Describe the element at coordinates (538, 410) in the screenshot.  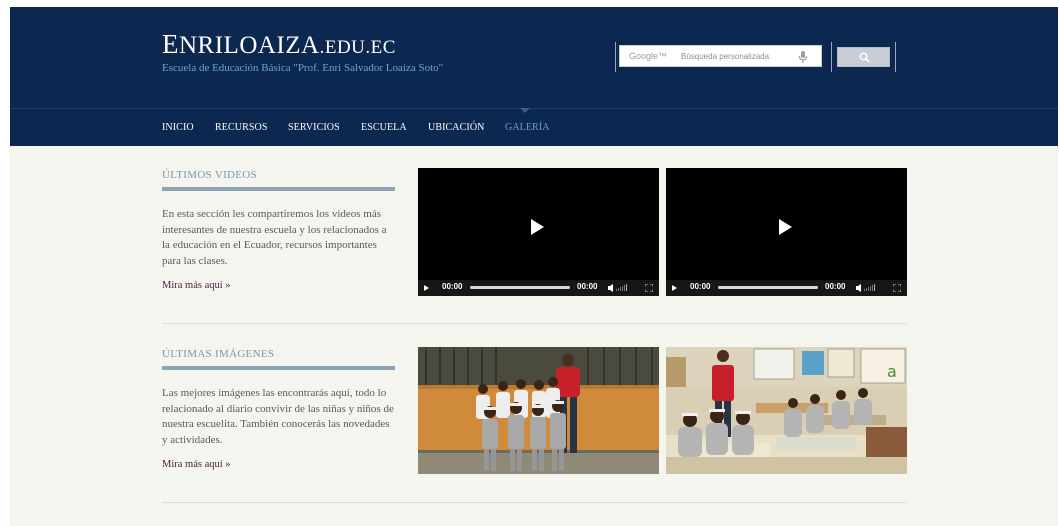
I see `gallery-image-students-outdoor` at that location.